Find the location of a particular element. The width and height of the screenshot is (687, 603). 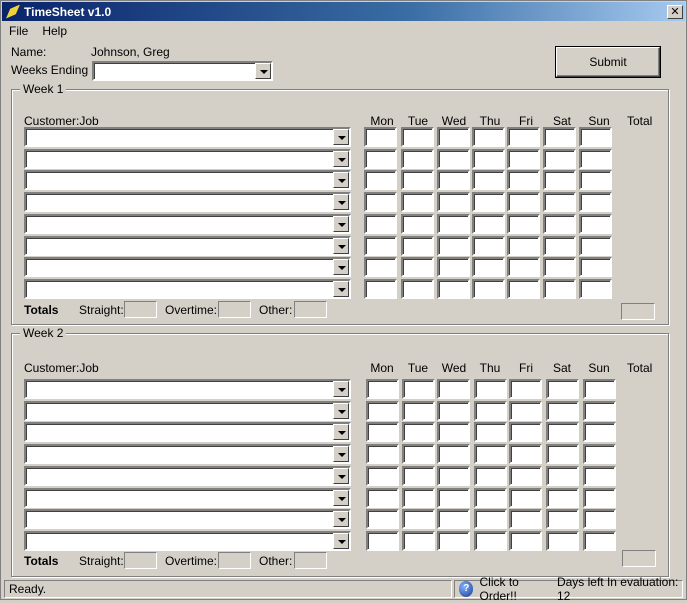

menu-file: File is located at coordinates (18, 31).